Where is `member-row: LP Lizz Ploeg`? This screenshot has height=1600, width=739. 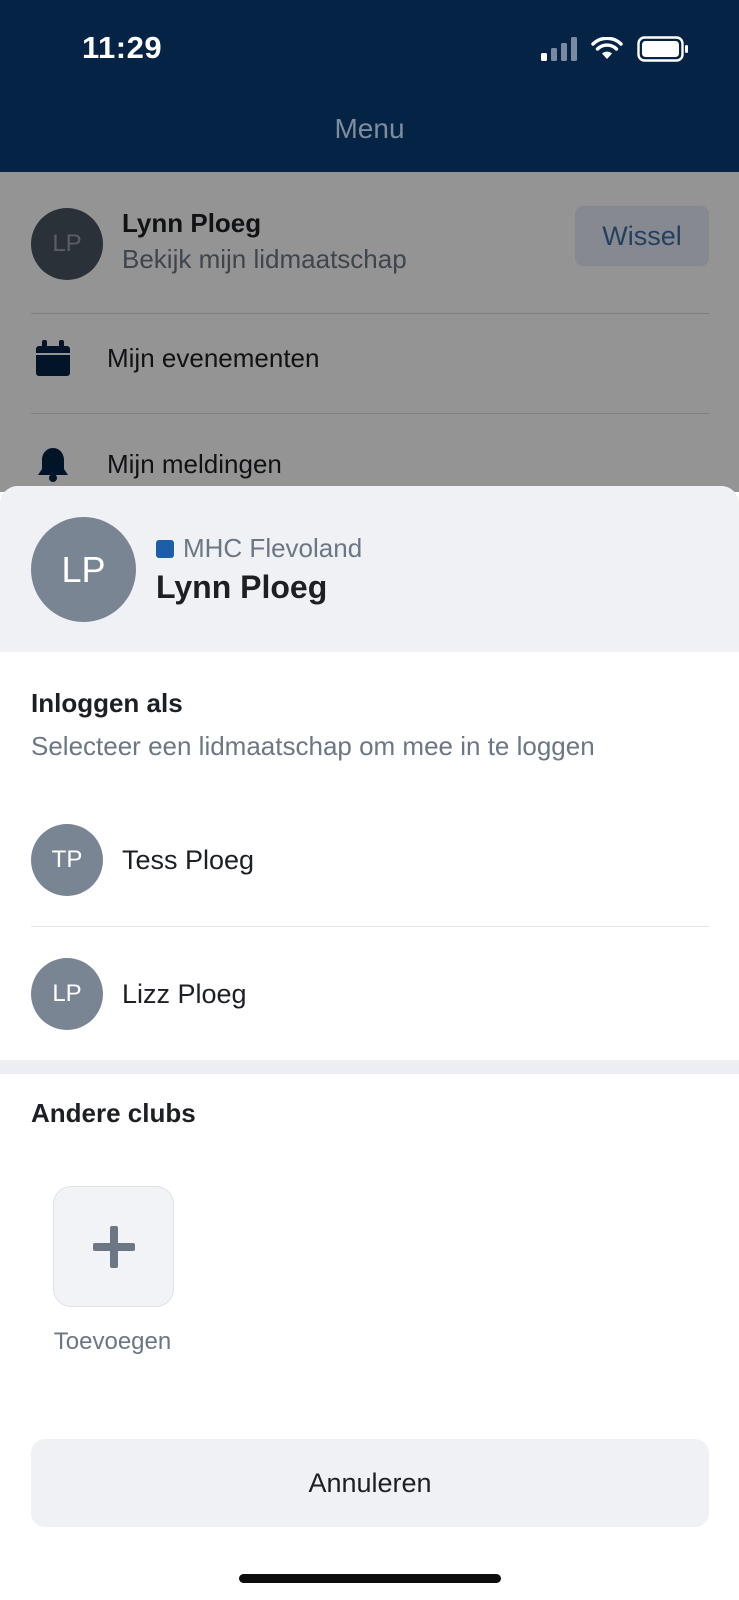
member-row: LP Lizz Ploeg is located at coordinates (370, 994).